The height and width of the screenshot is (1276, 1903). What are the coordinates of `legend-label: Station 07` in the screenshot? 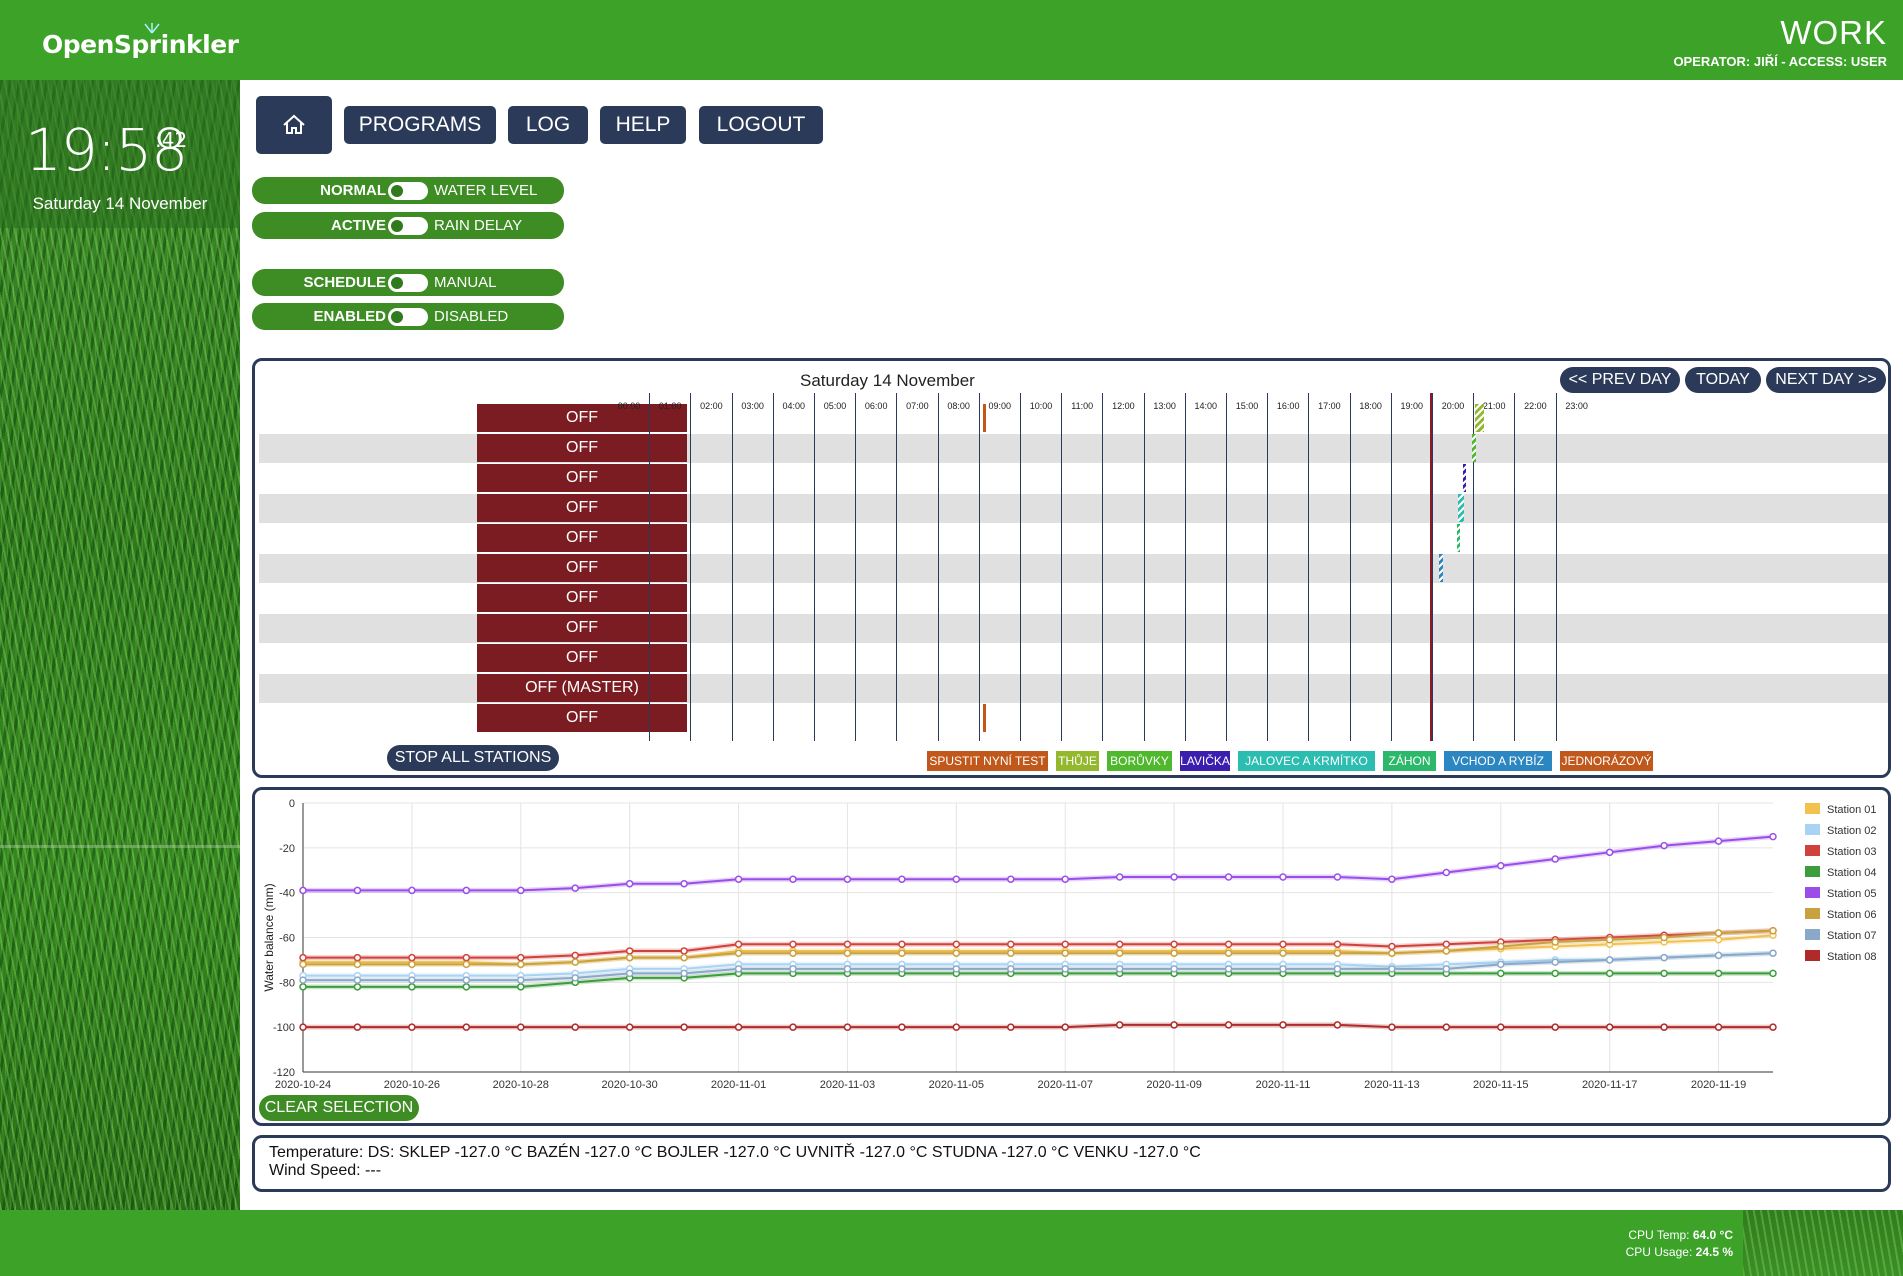 It's located at (1852, 936).